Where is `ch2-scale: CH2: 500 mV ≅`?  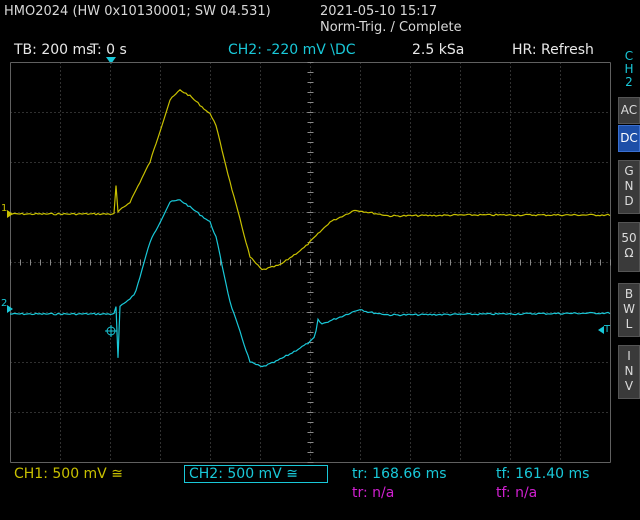
ch2-scale: CH2: 500 mV ≅ is located at coordinates (256, 474).